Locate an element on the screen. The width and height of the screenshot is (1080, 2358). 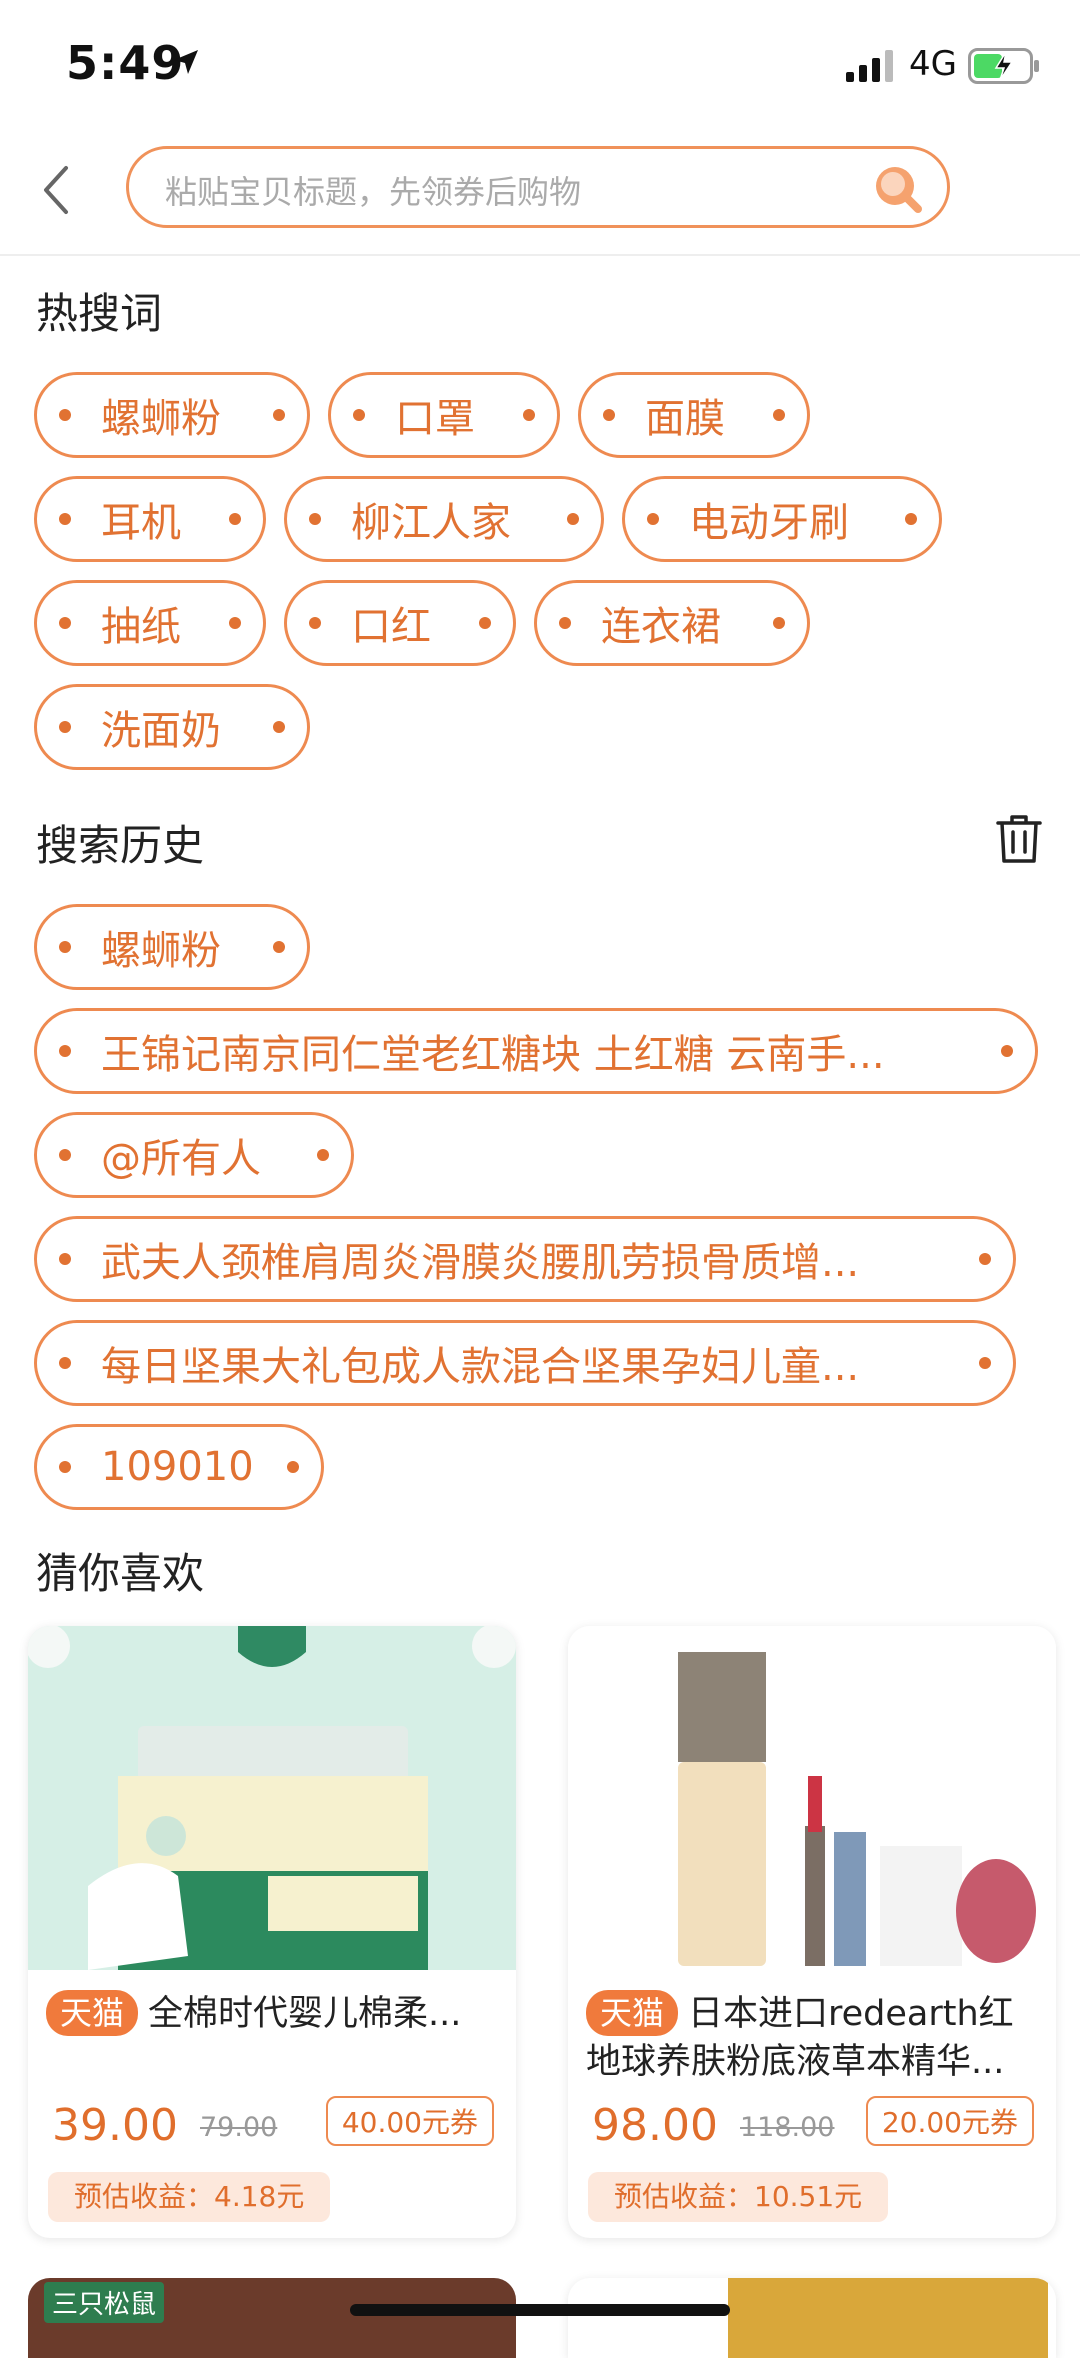
hot-search-chip: 口红 is located at coordinates (400, 623).